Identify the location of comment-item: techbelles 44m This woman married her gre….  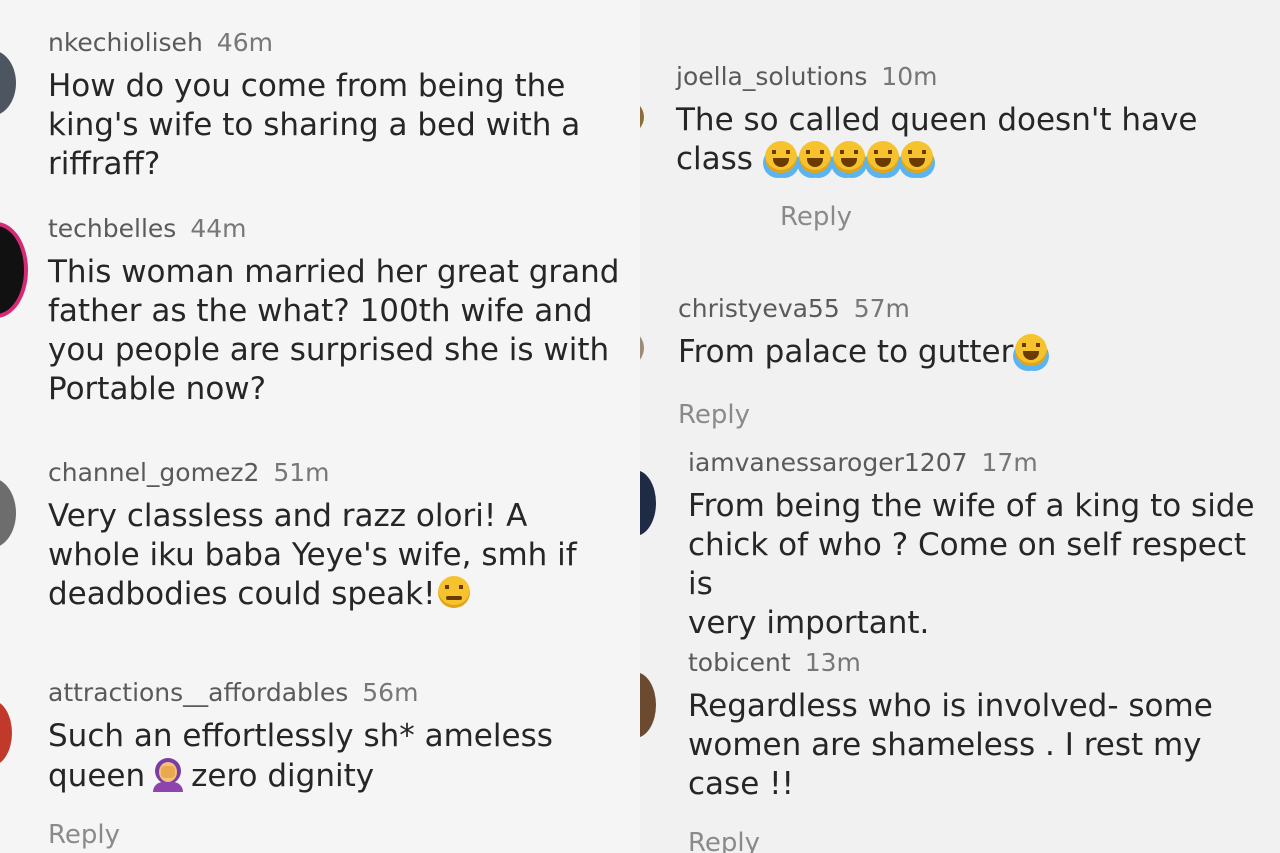
(333, 311).